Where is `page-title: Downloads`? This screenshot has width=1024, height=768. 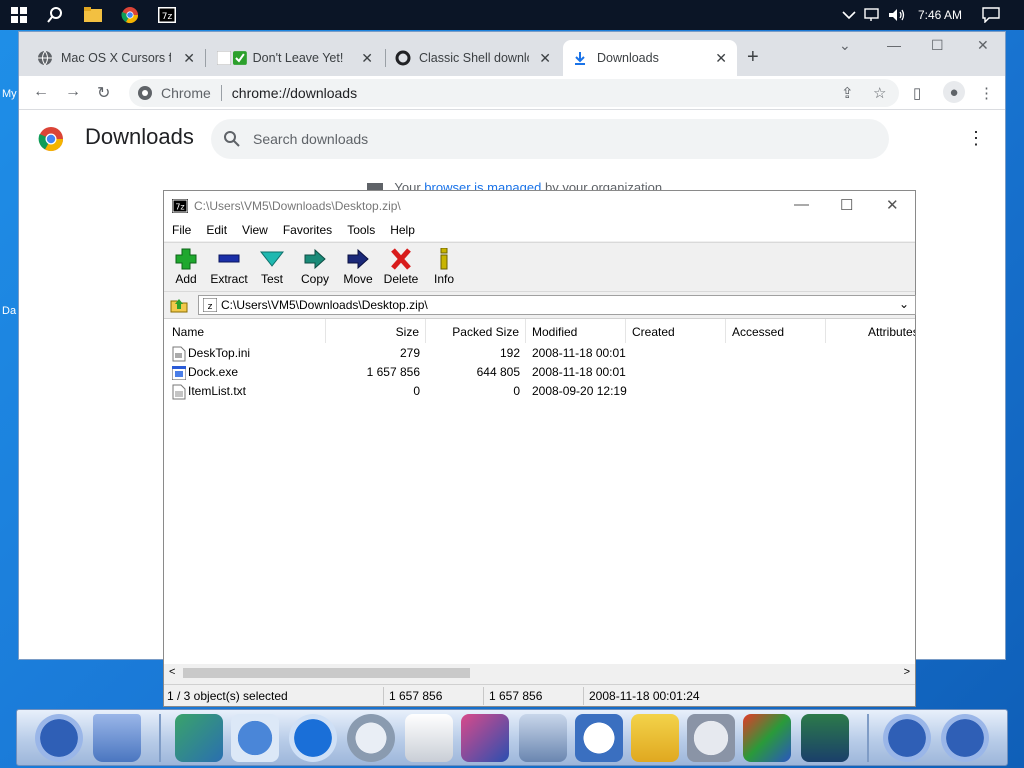
page-title: Downloads is located at coordinates (139, 136).